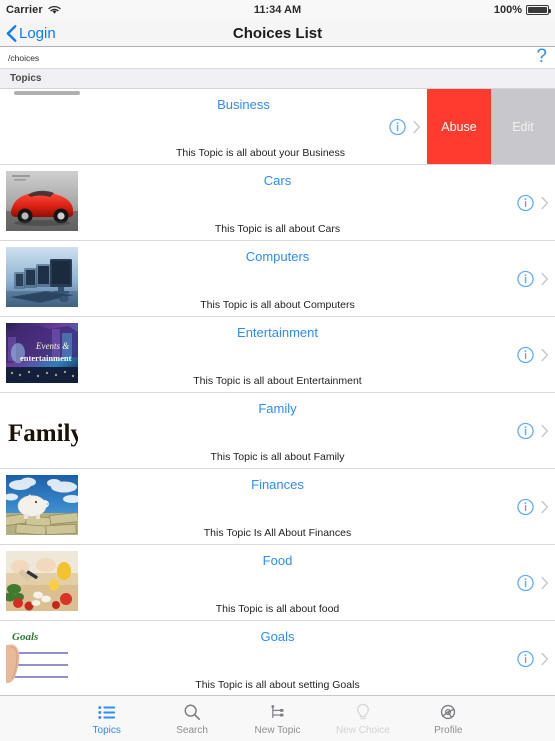  Describe the element at coordinates (277, 560) in the screenshot. I see `row-title: Food` at that location.